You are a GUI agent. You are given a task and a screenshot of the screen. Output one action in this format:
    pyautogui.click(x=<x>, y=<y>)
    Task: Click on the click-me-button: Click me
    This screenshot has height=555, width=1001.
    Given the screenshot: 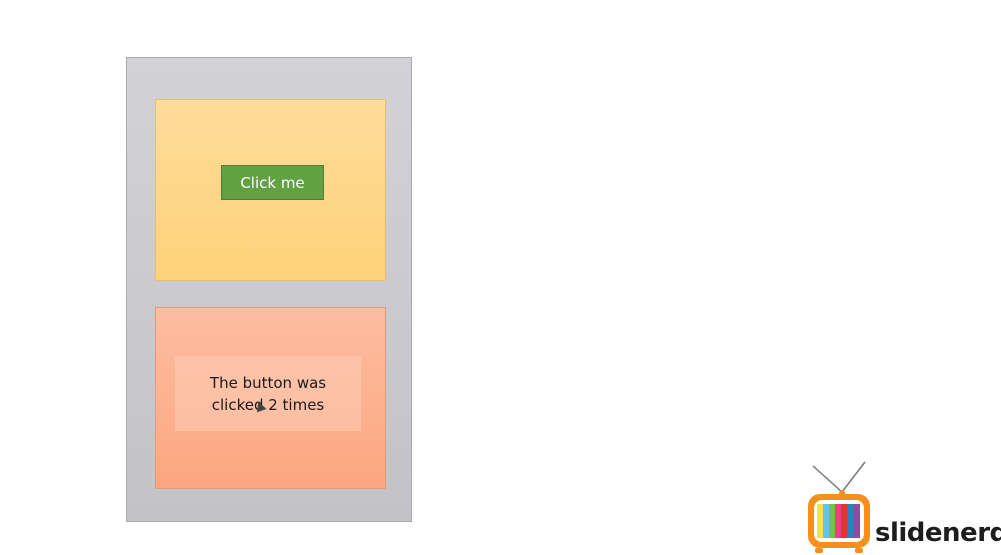 What is the action you would take?
    pyautogui.click(x=272, y=182)
    